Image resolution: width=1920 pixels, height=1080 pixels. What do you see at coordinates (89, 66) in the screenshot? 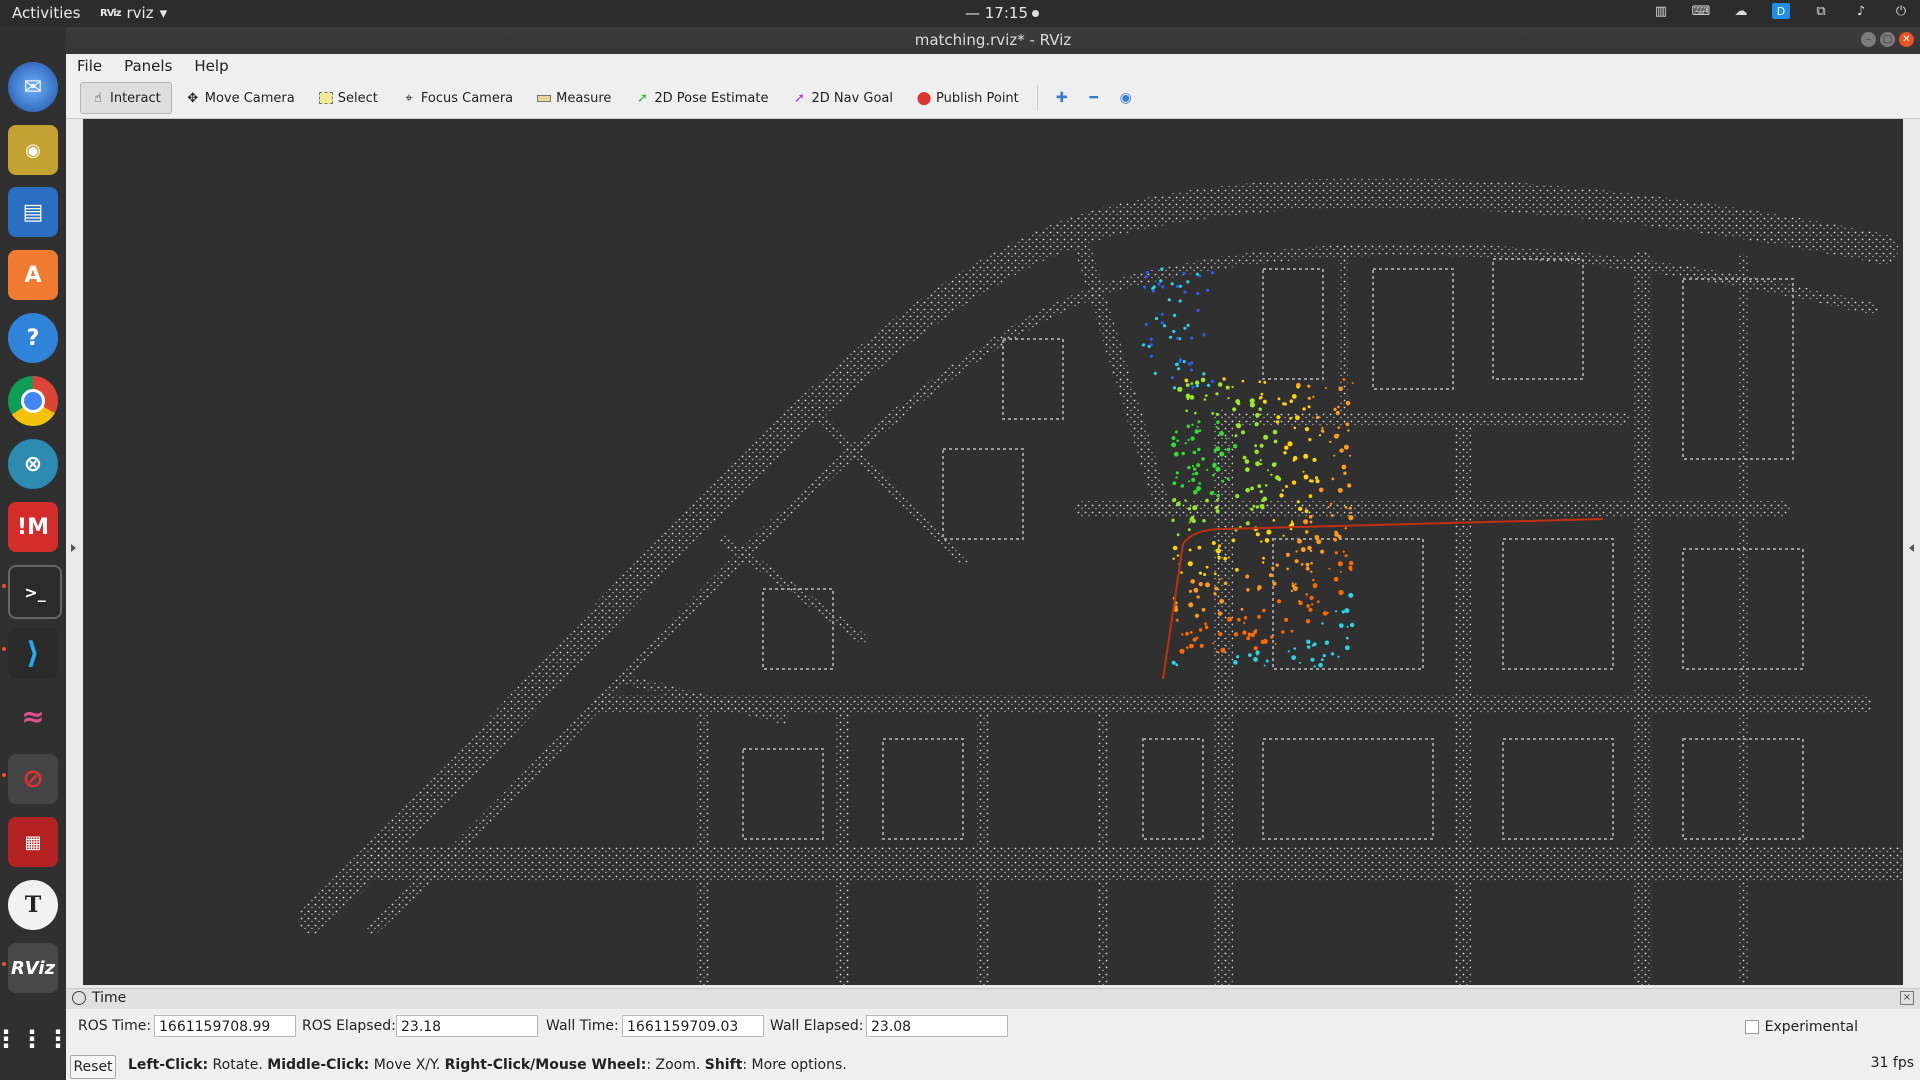
I see `menu-file: File` at bounding box center [89, 66].